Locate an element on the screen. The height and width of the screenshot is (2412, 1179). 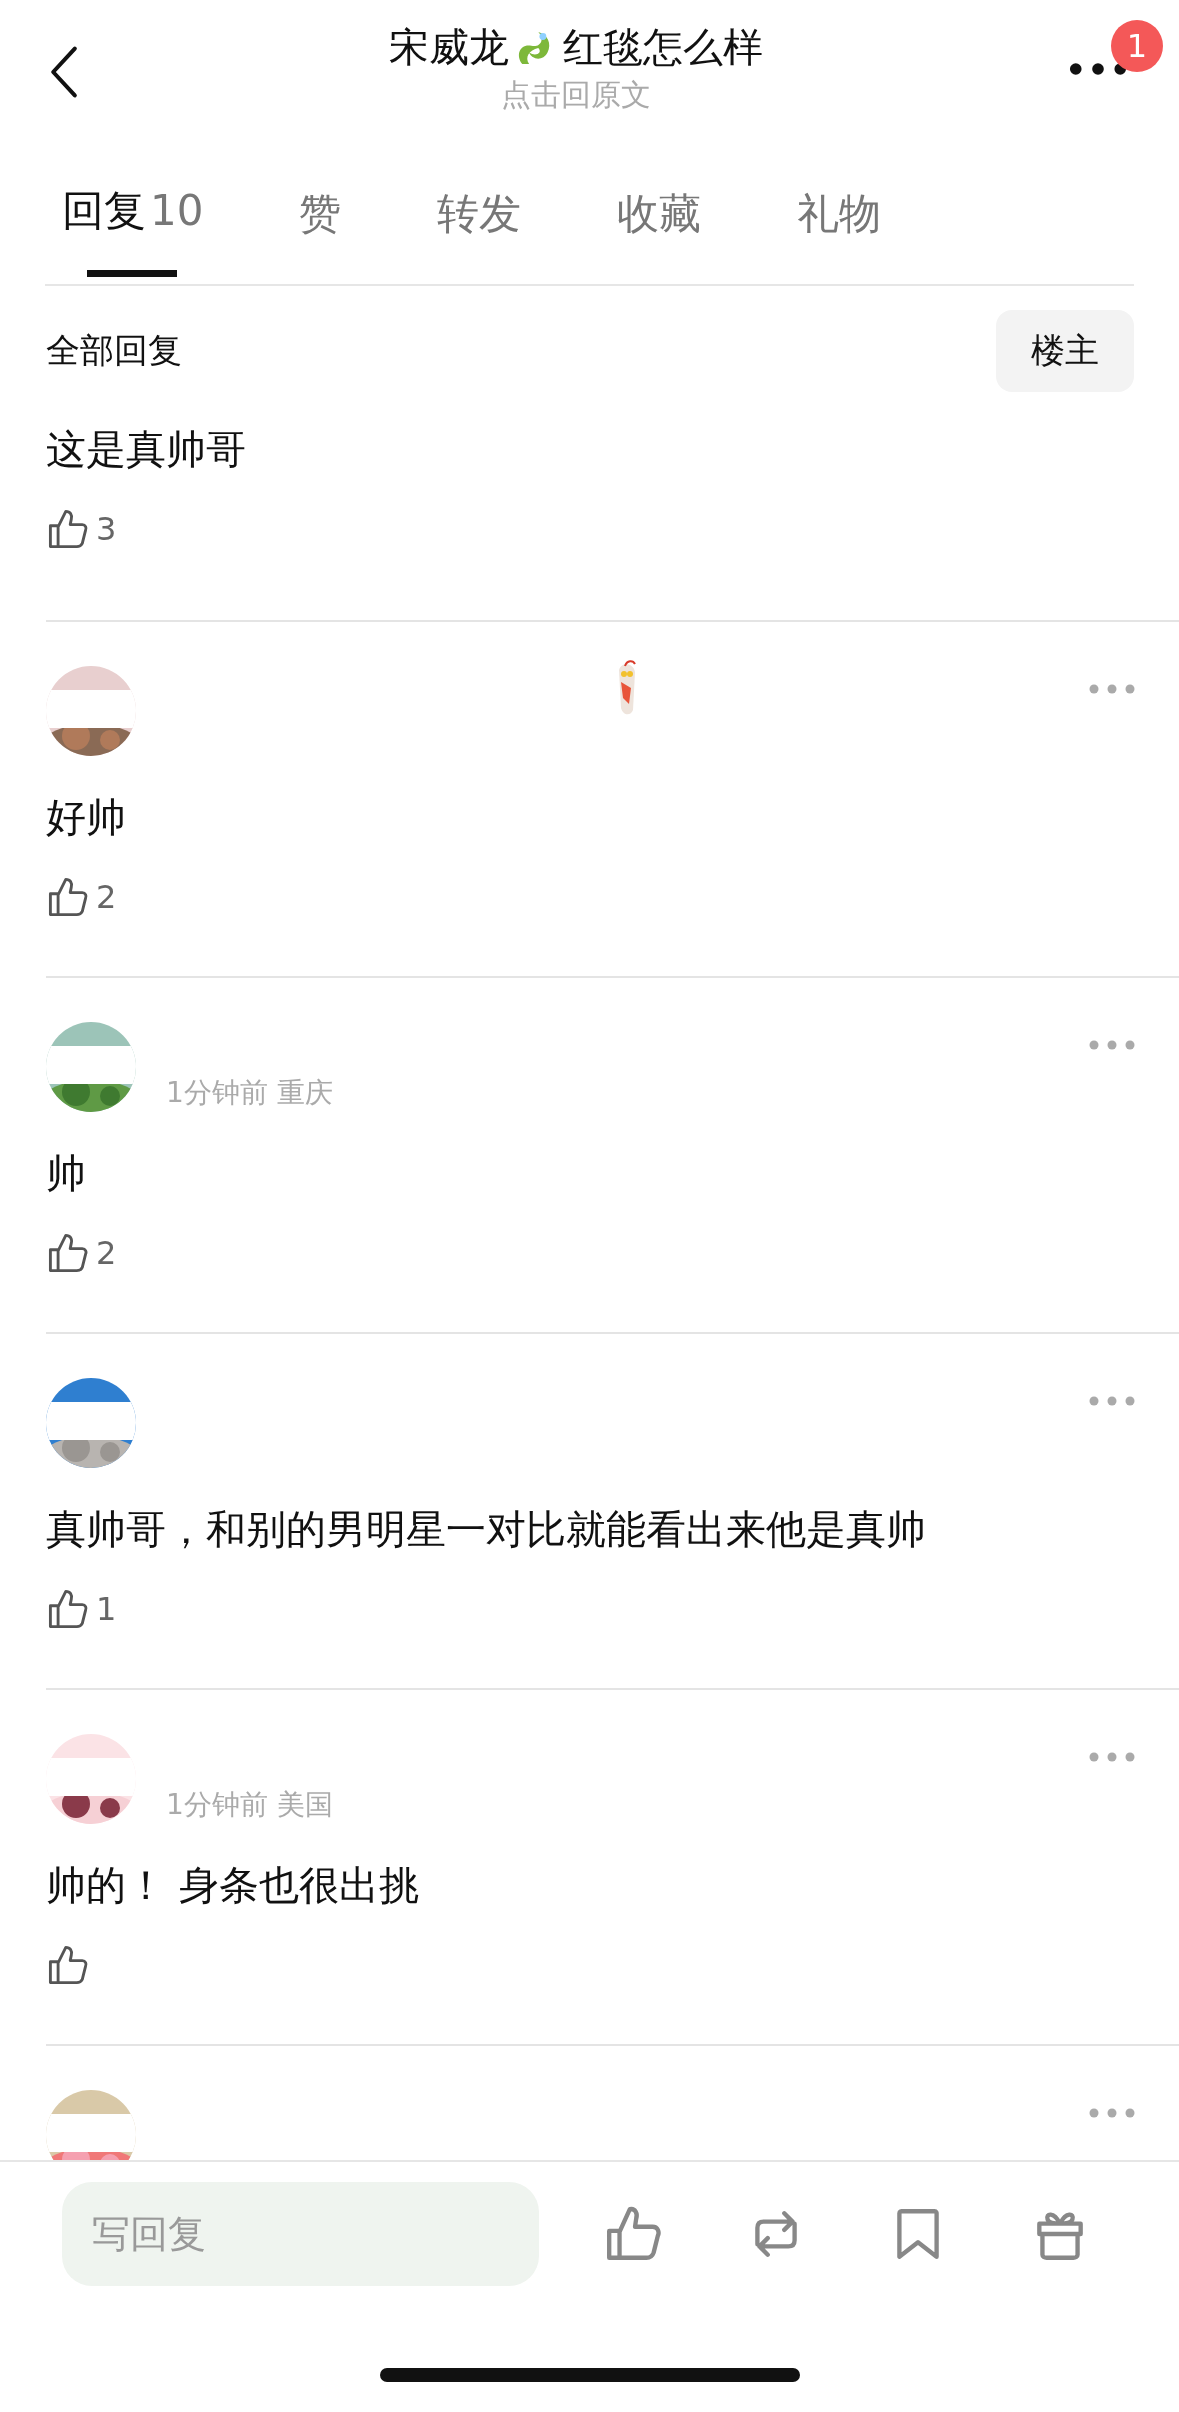
tab: 赞 is located at coordinates (320, 219).